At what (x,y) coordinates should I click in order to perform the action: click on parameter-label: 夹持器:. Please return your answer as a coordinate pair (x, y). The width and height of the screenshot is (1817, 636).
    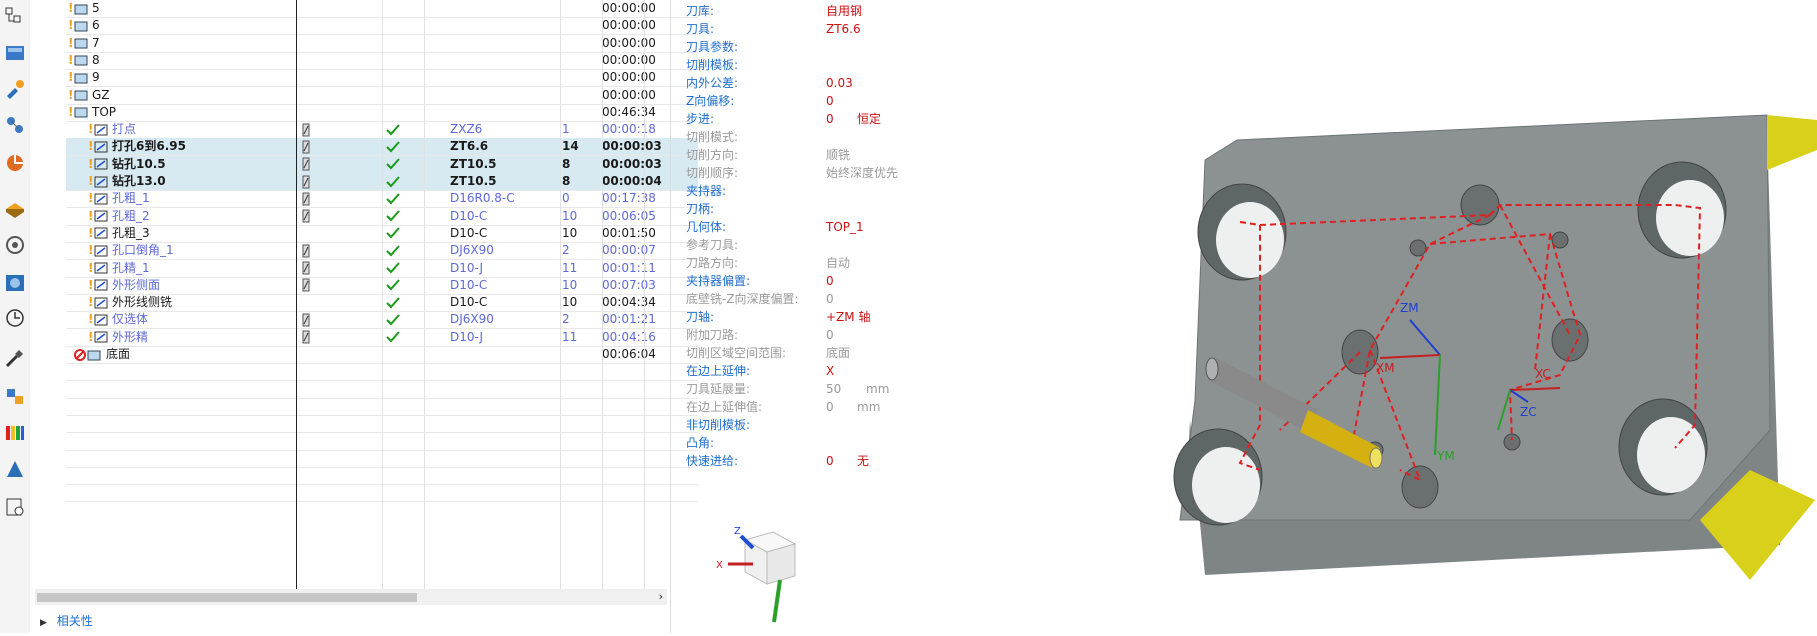
    Looking at the image, I should click on (706, 191).